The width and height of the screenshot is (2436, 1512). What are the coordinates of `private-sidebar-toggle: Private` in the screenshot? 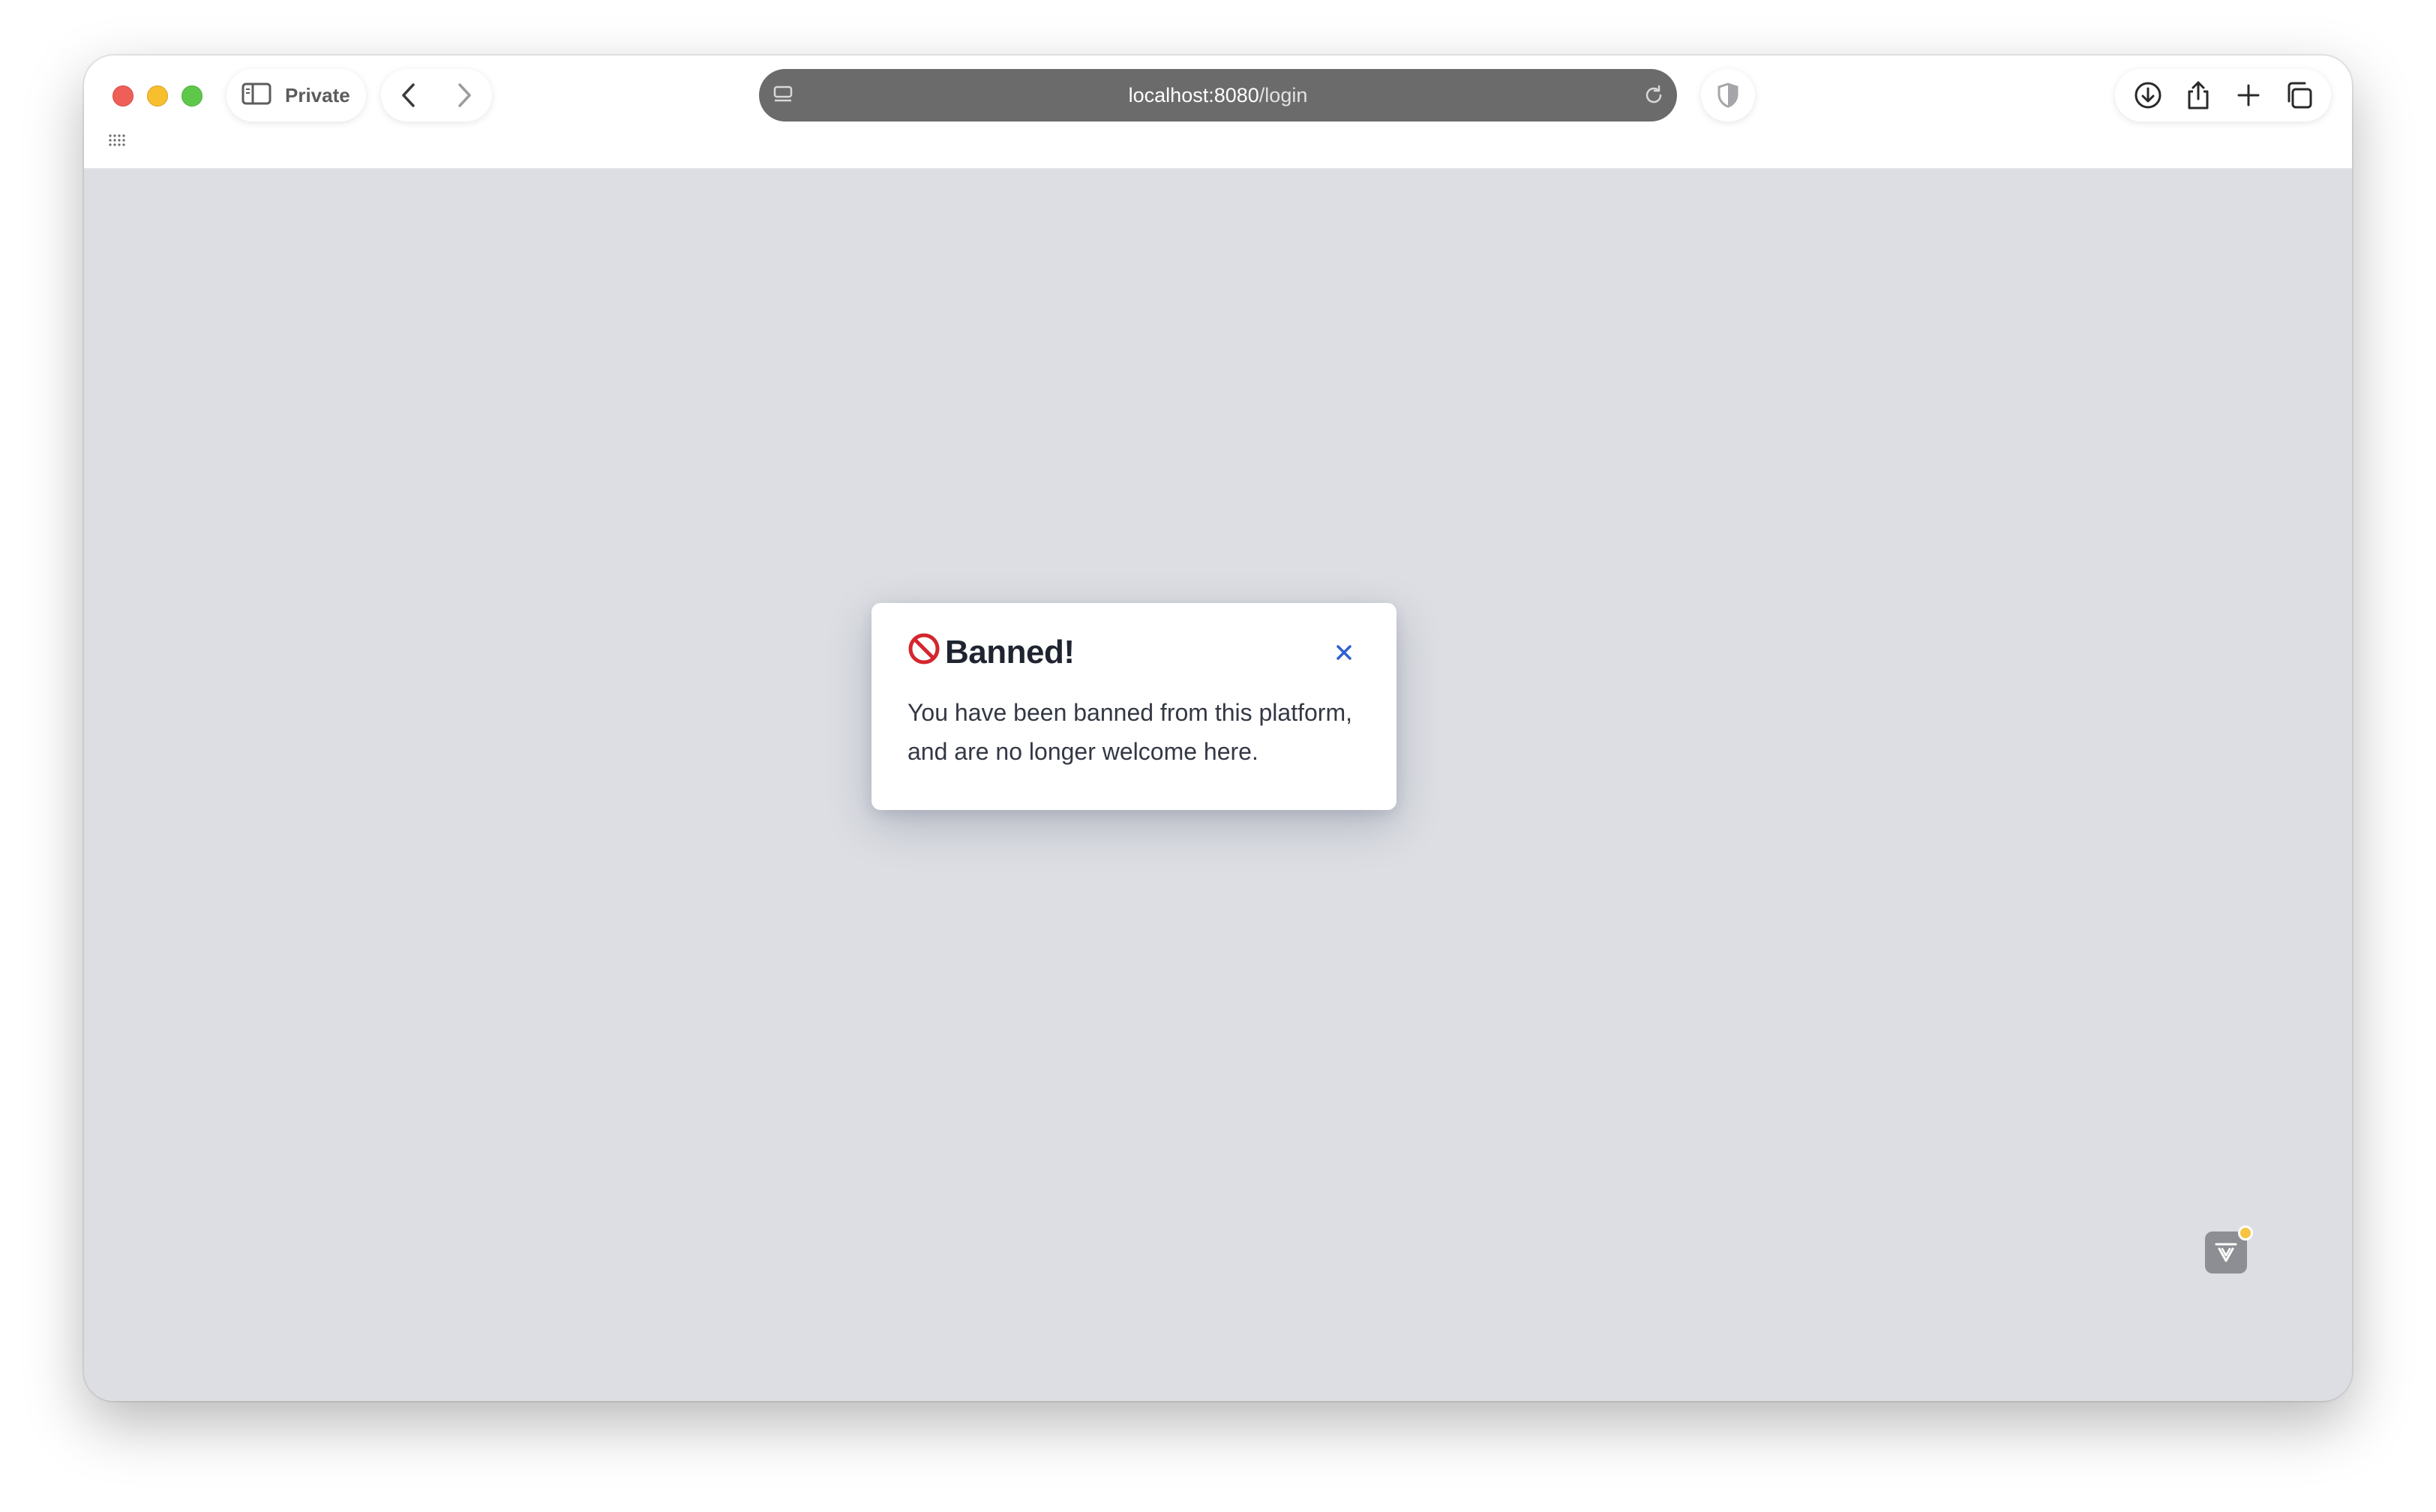 It's located at (296, 95).